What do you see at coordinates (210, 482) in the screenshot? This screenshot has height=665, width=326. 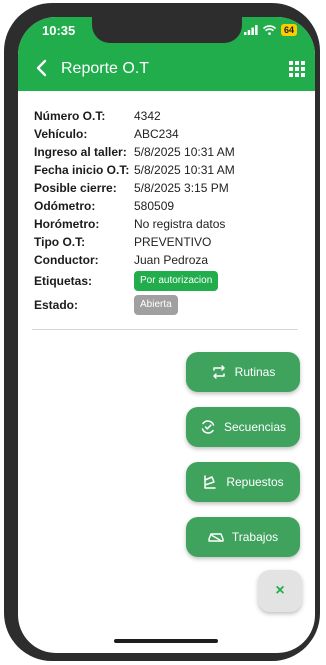 I see `parts-tool-icon` at bounding box center [210, 482].